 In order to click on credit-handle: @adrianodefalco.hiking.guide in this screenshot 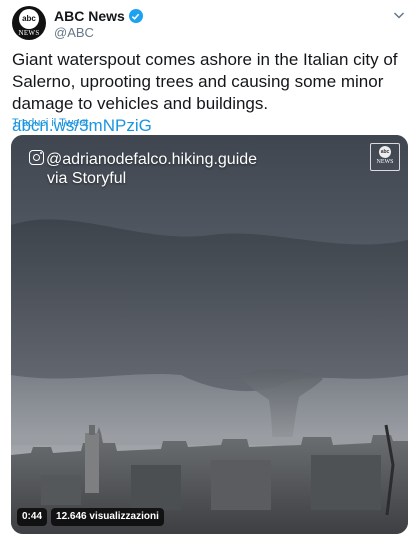, I will do `click(152, 159)`.